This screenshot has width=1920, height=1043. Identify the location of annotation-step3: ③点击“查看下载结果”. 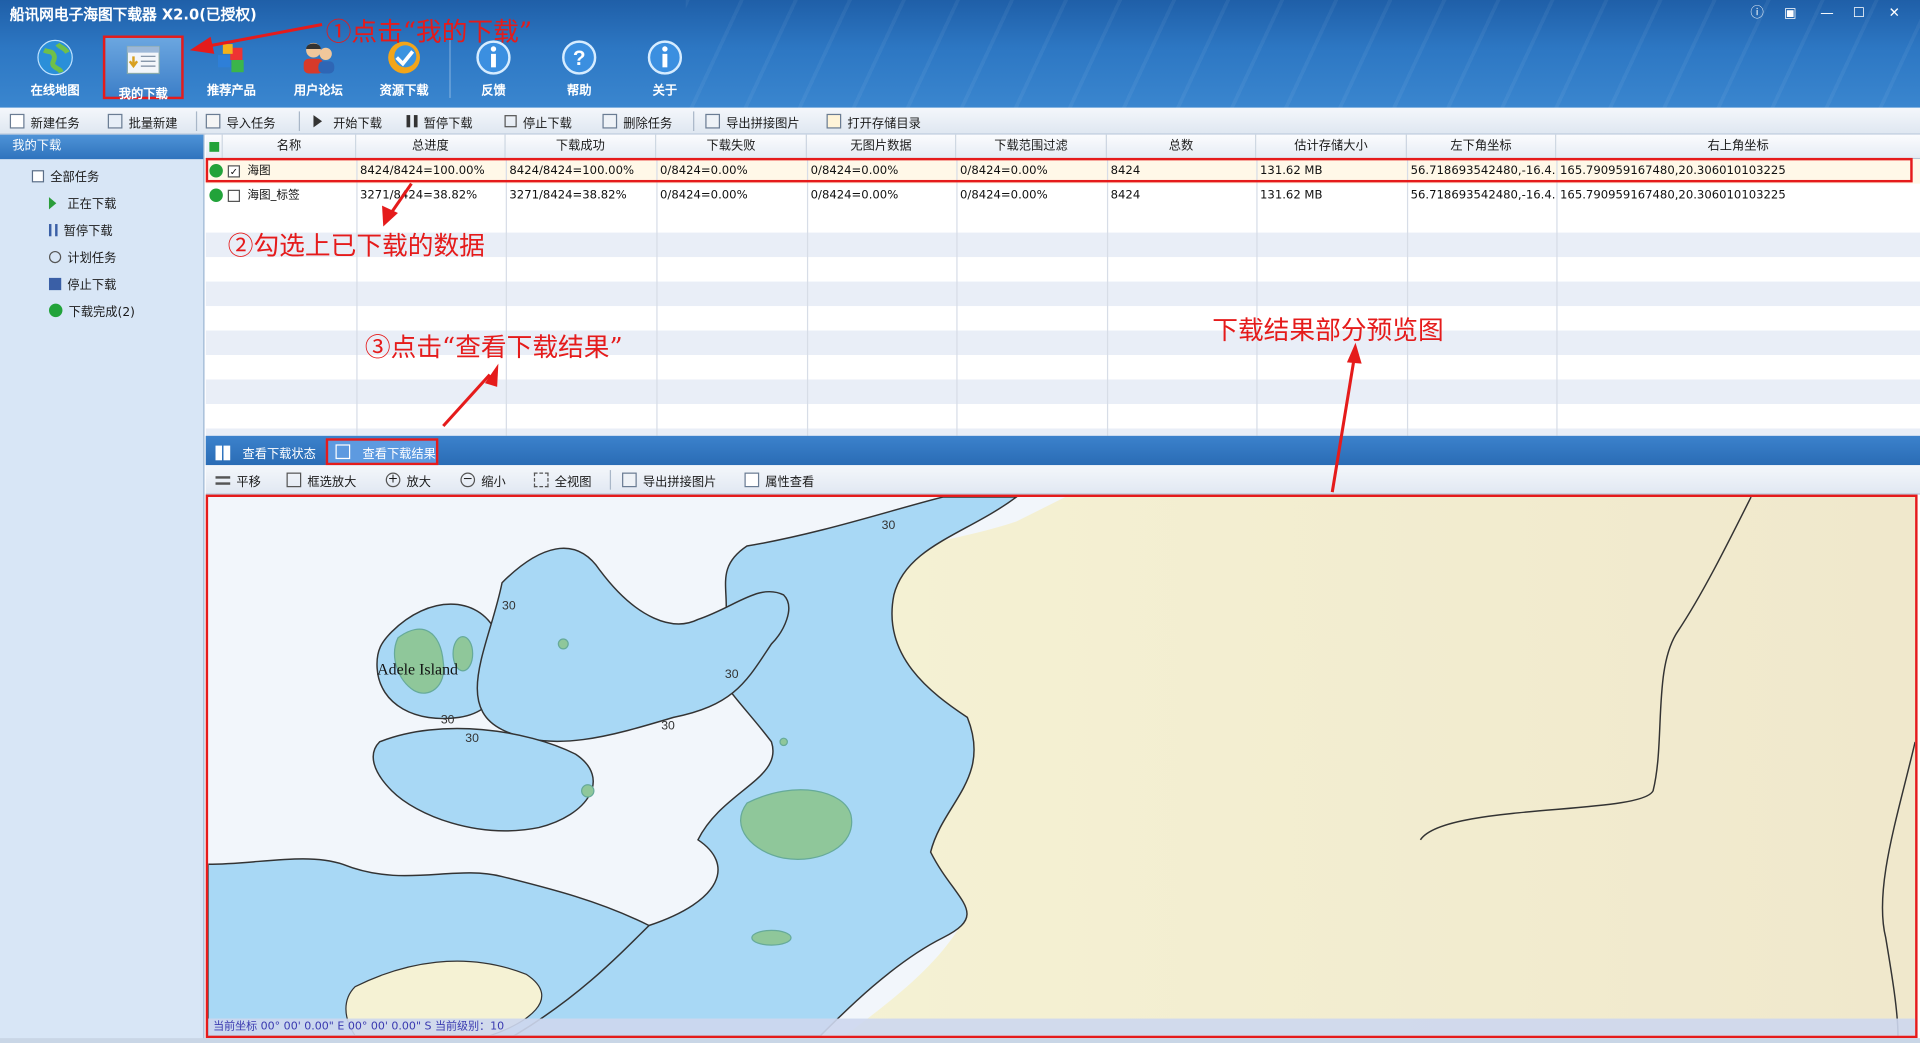
(493, 347).